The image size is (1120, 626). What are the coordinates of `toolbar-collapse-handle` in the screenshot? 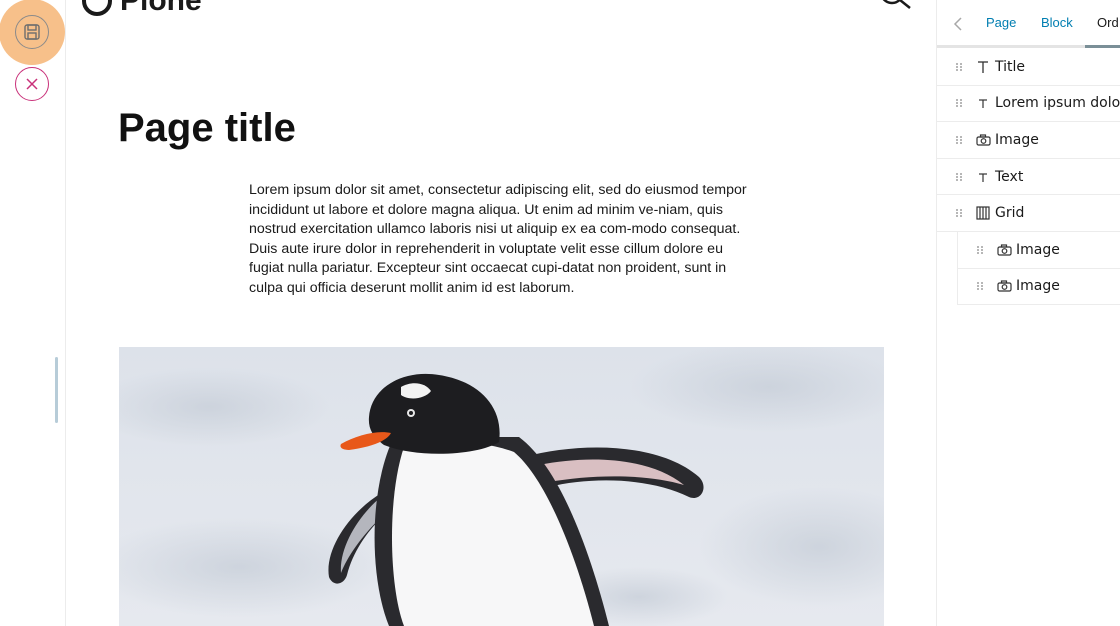 It's located at (56, 390).